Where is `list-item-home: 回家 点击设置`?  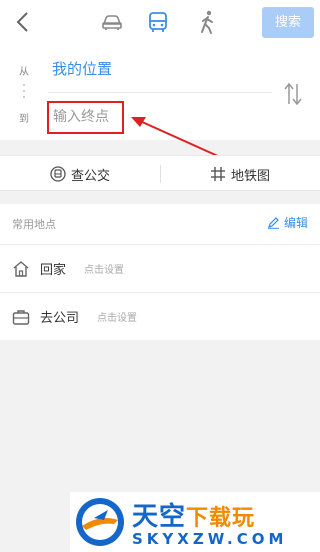
list-item-home: 回家 点击设置 is located at coordinates (68, 268).